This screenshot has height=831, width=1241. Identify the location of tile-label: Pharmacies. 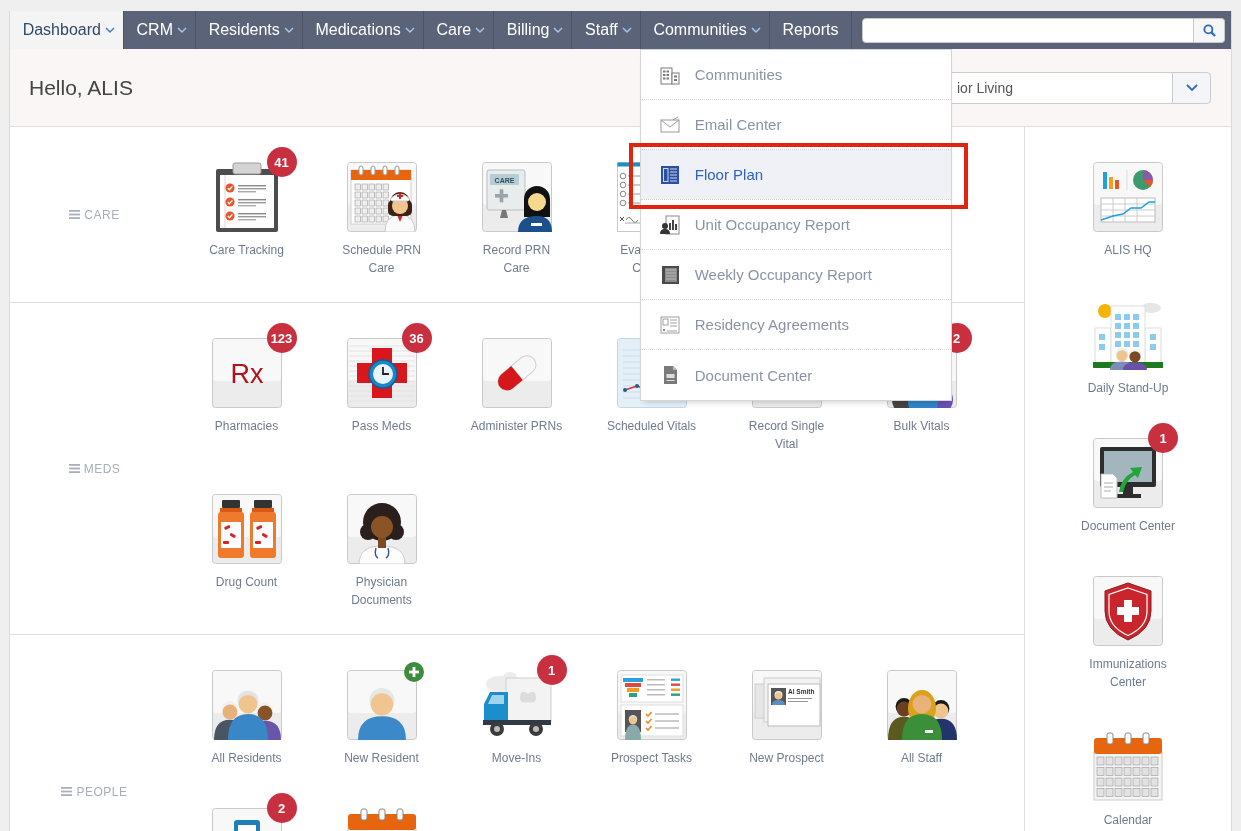
(246, 426).